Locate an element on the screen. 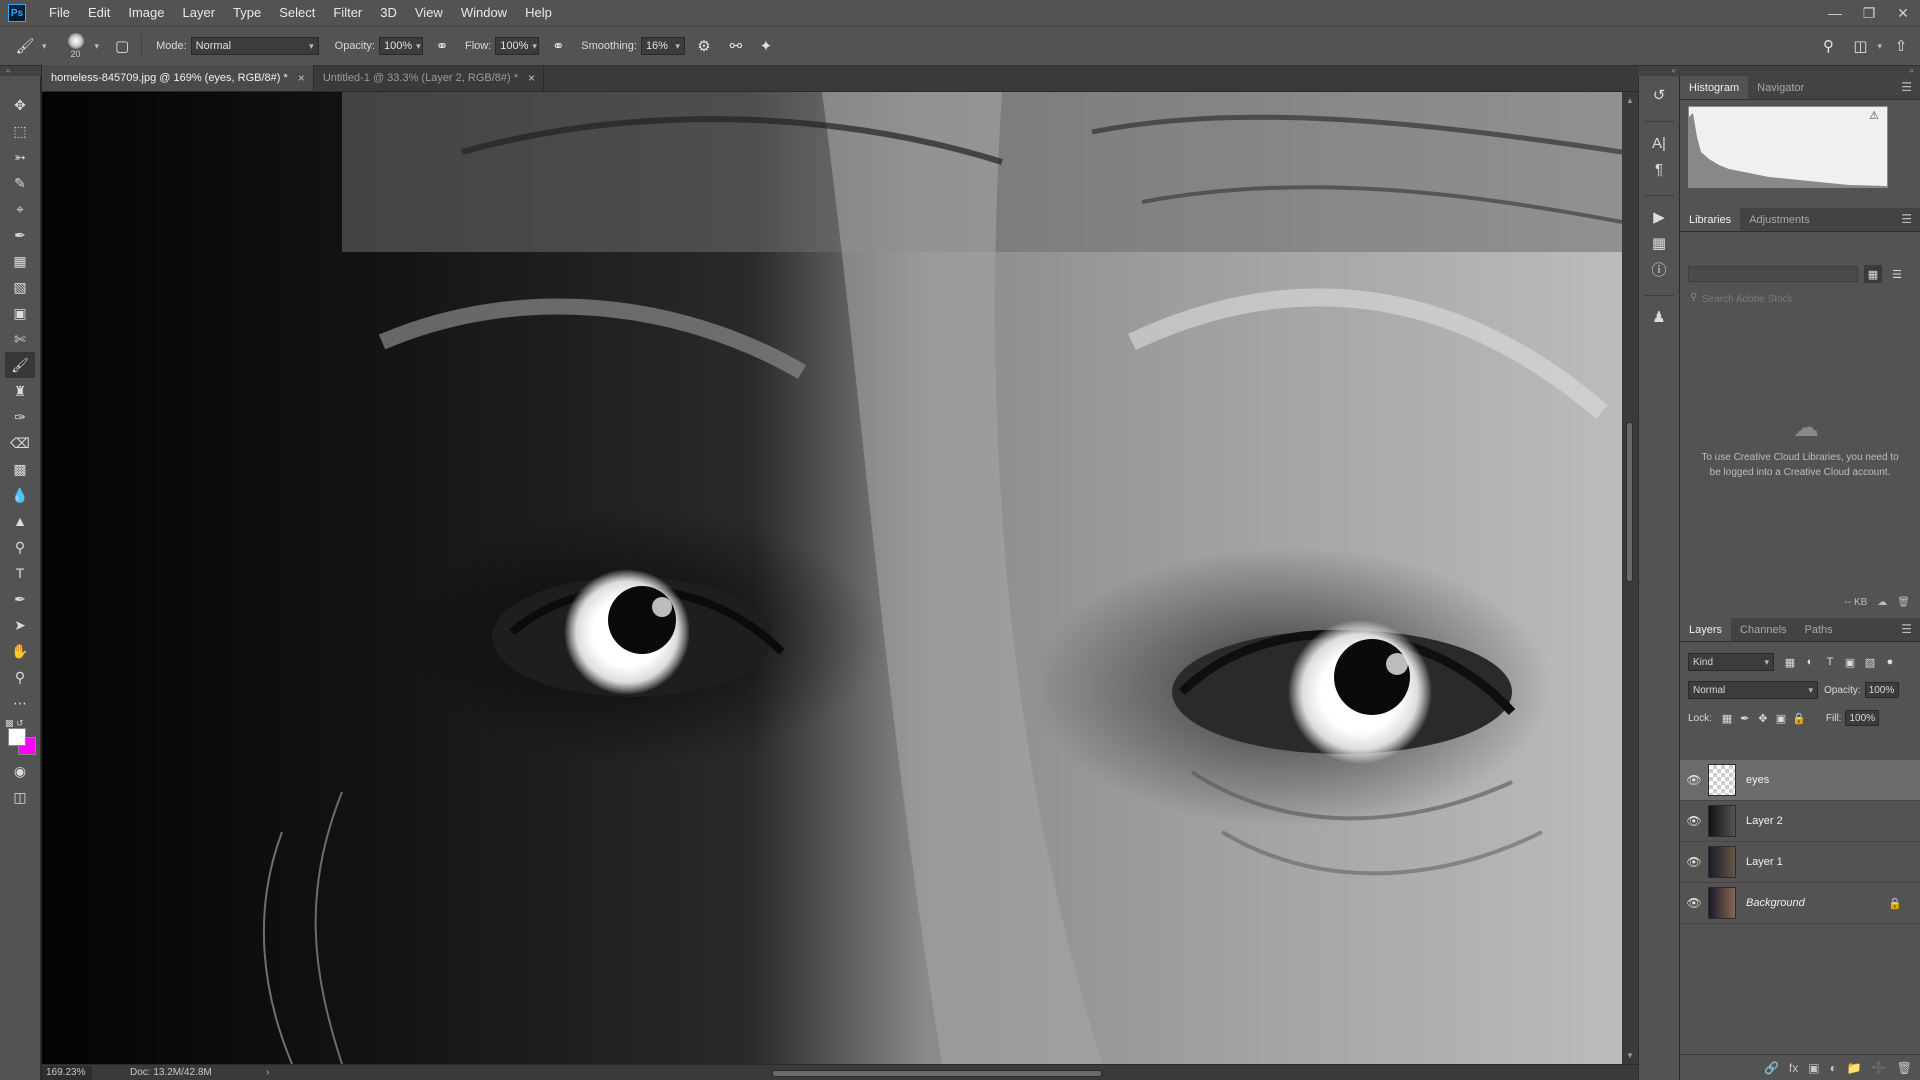  brush-preset-picker: 20 is located at coordinates (76, 46).